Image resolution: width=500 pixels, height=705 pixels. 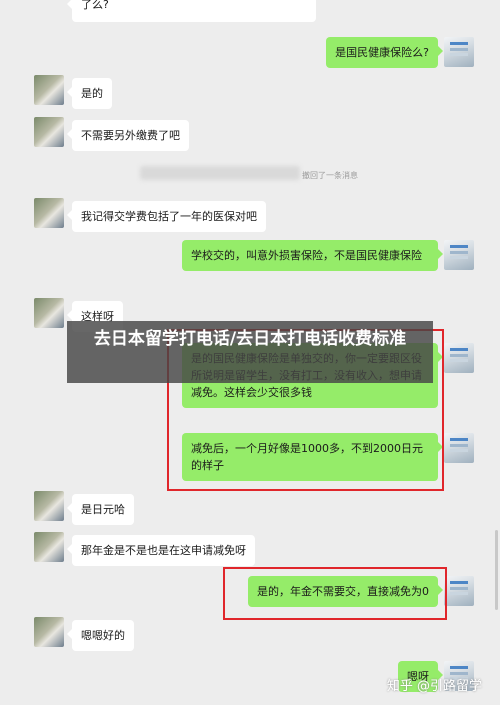 I want to click on message-text: 是的, so click(x=92, y=93).